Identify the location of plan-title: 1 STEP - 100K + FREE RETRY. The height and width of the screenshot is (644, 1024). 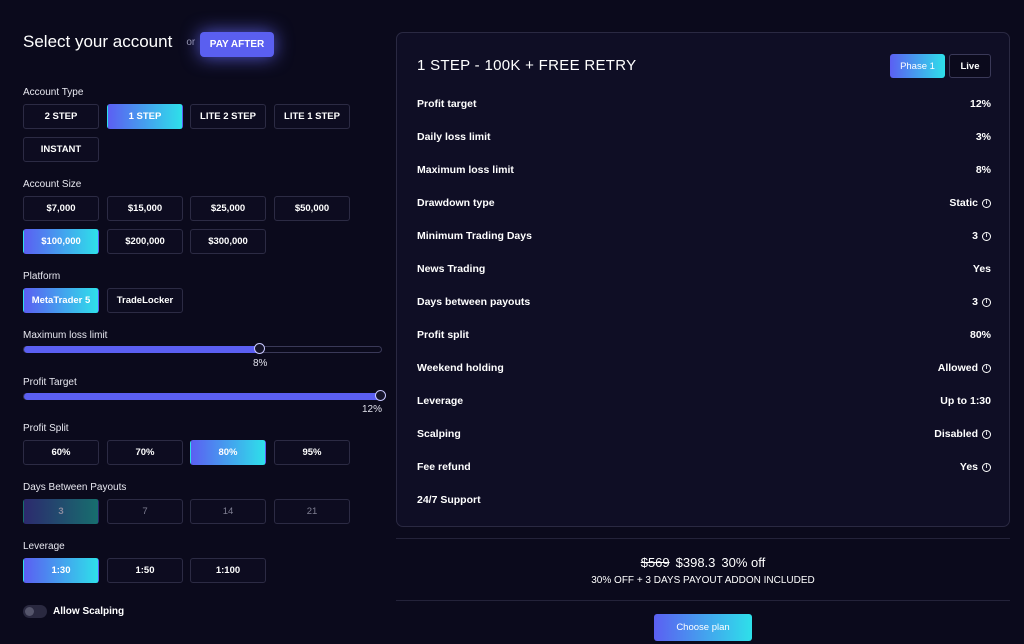
(527, 65).